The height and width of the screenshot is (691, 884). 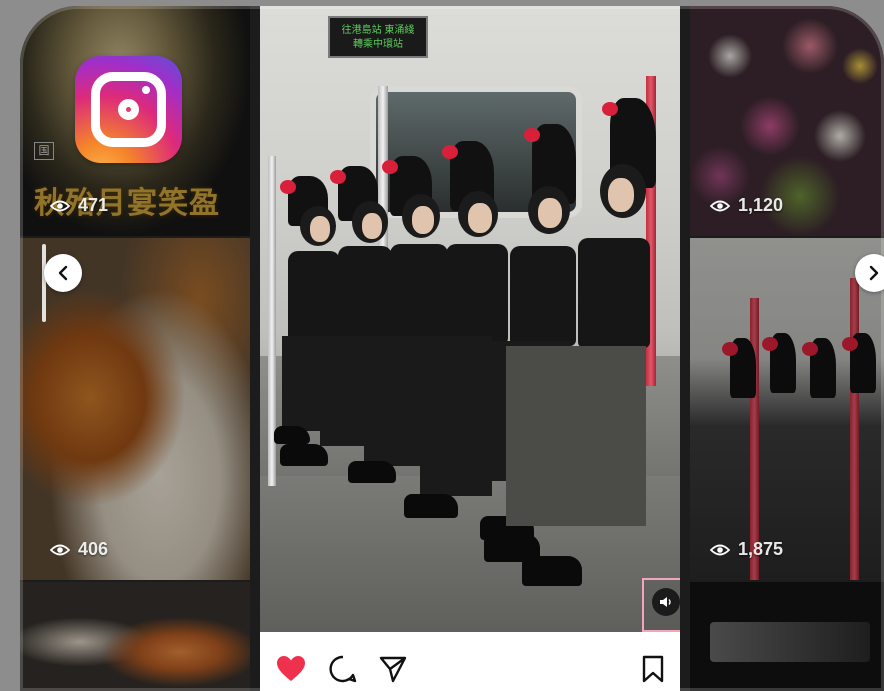 I want to click on mute-toggle-button, so click(x=661, y=605).